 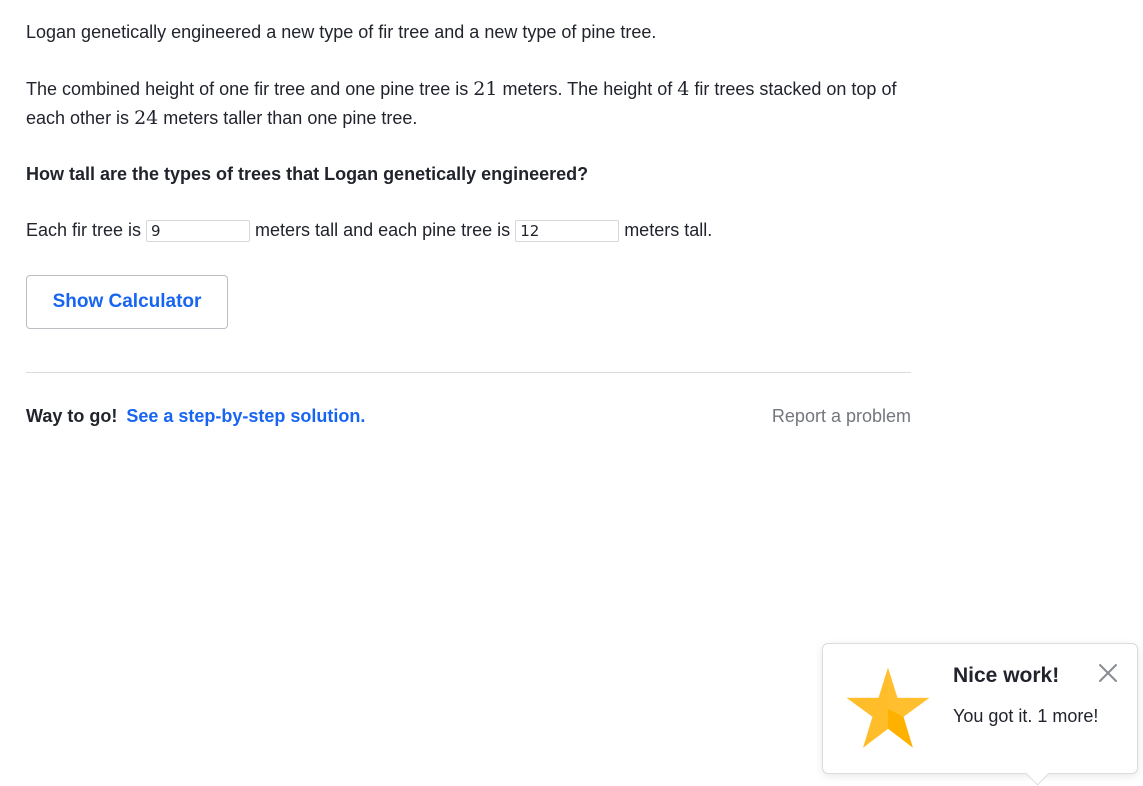 What do you see at coordinates (146, 118) in the screenshot?
I see `math-number-24: 24` at bounding box center [146, 118].